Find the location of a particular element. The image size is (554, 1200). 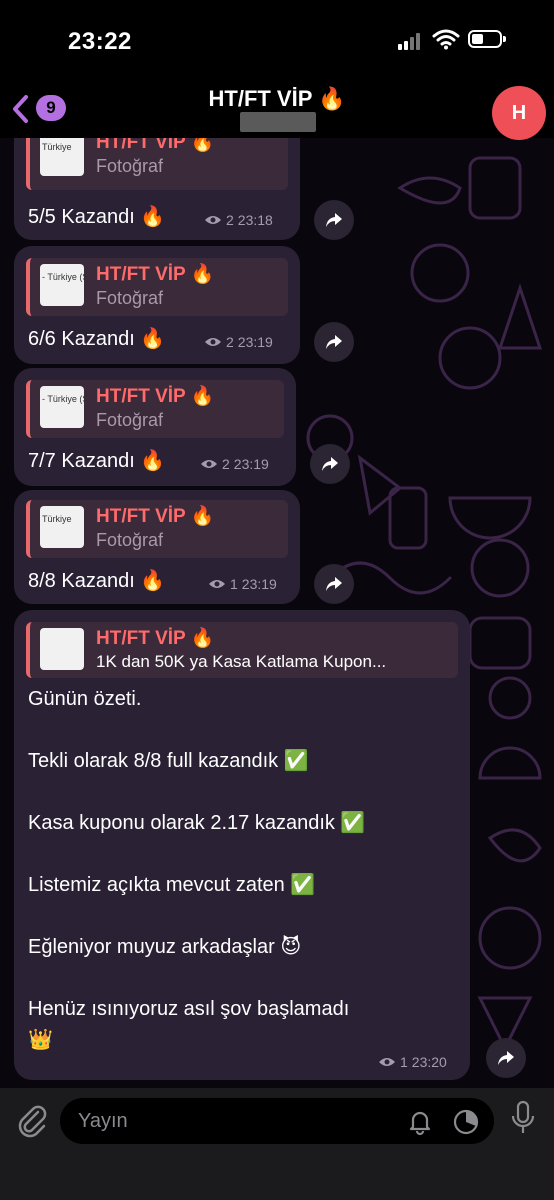

message-text: 7/7 Kazandı 🔥 is located at coordinates (97, 461).